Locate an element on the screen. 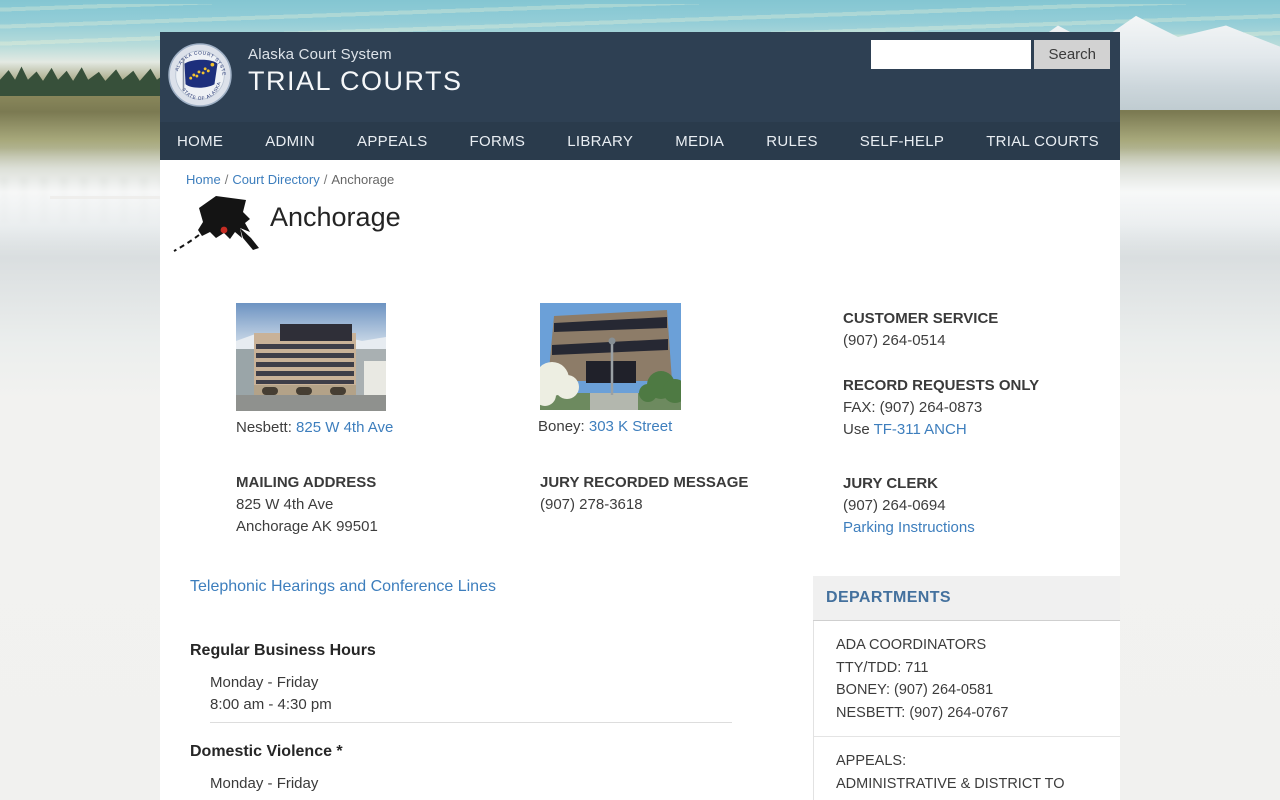  breadcrumb-home-link: Home is located at coordinates (203, 179).